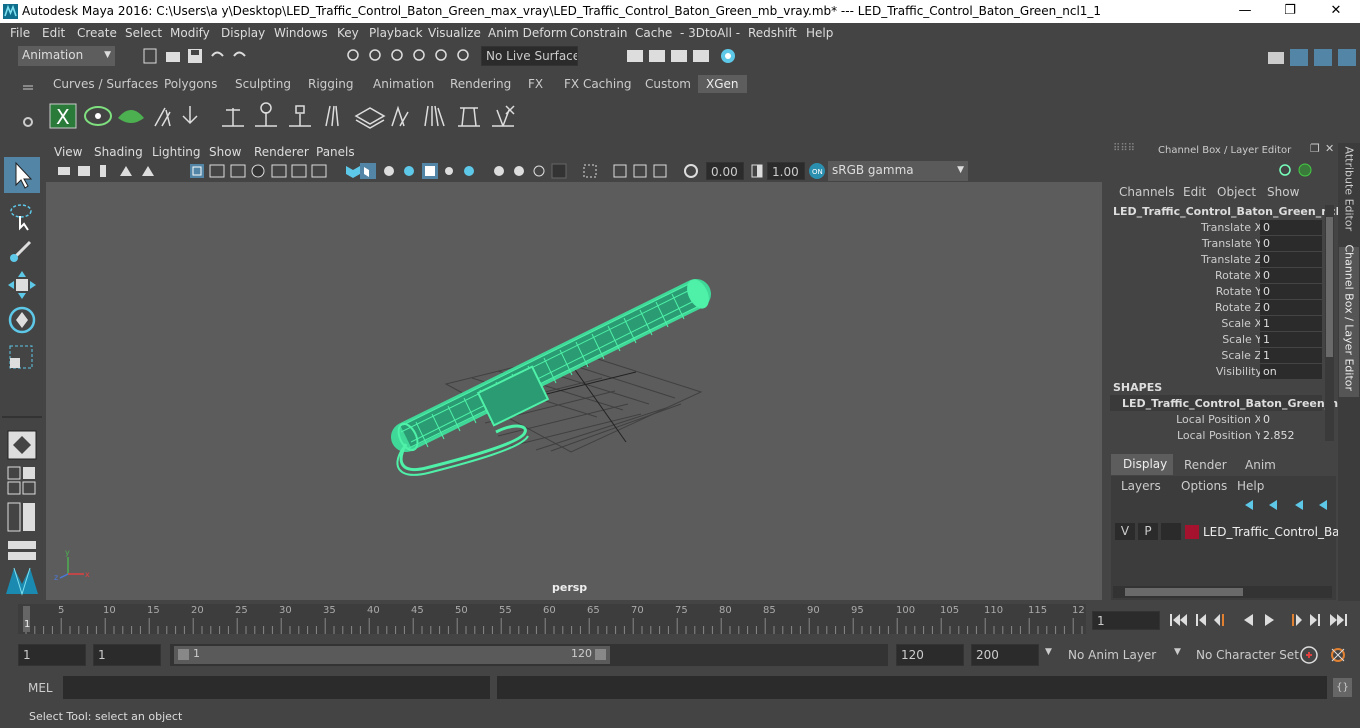 This screenshot has height=728, width=1360. Describe the element at coordinates (410, 56) in the screenshot. I see `snap-tools-icons` at that location.